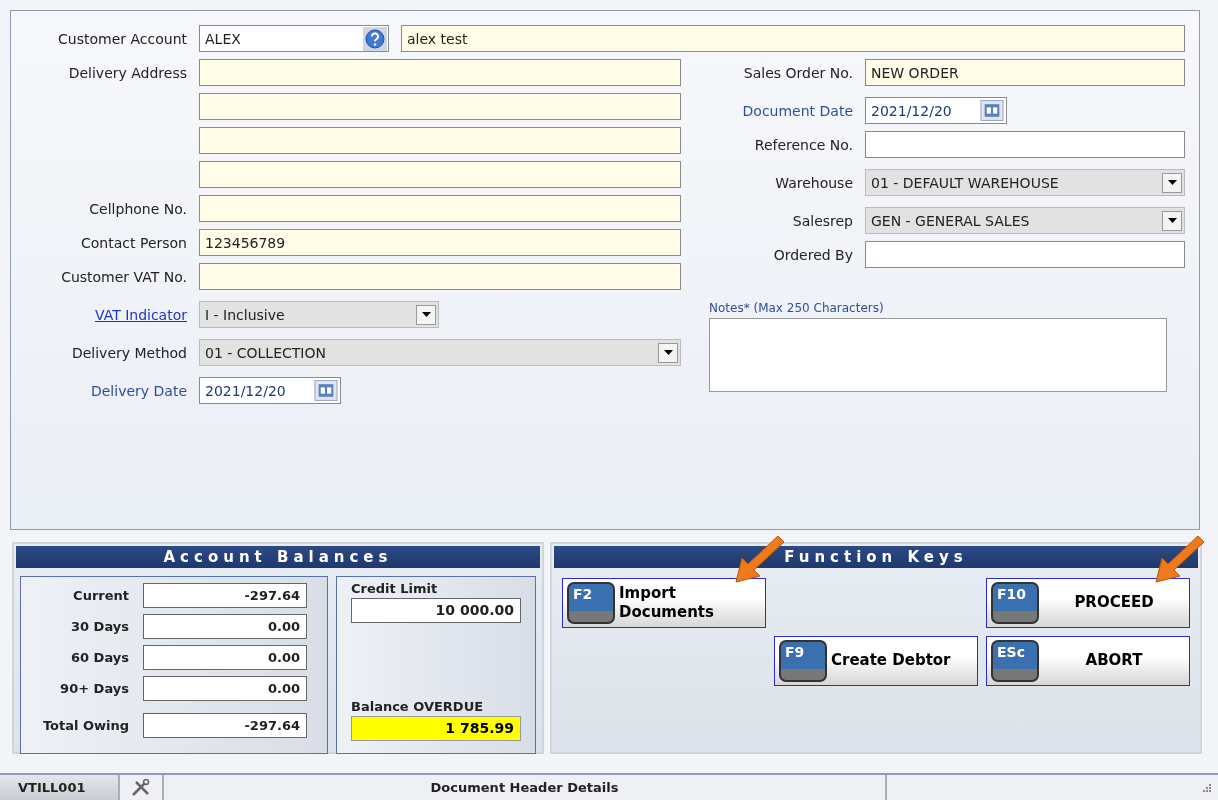 The width and height of the screenshot is (1218, 800). What do you see at coordinates (265, 352) in the screenshot?
I see `dropdown-value: 01 - COLLECTION` at bounding box center [265, 352].